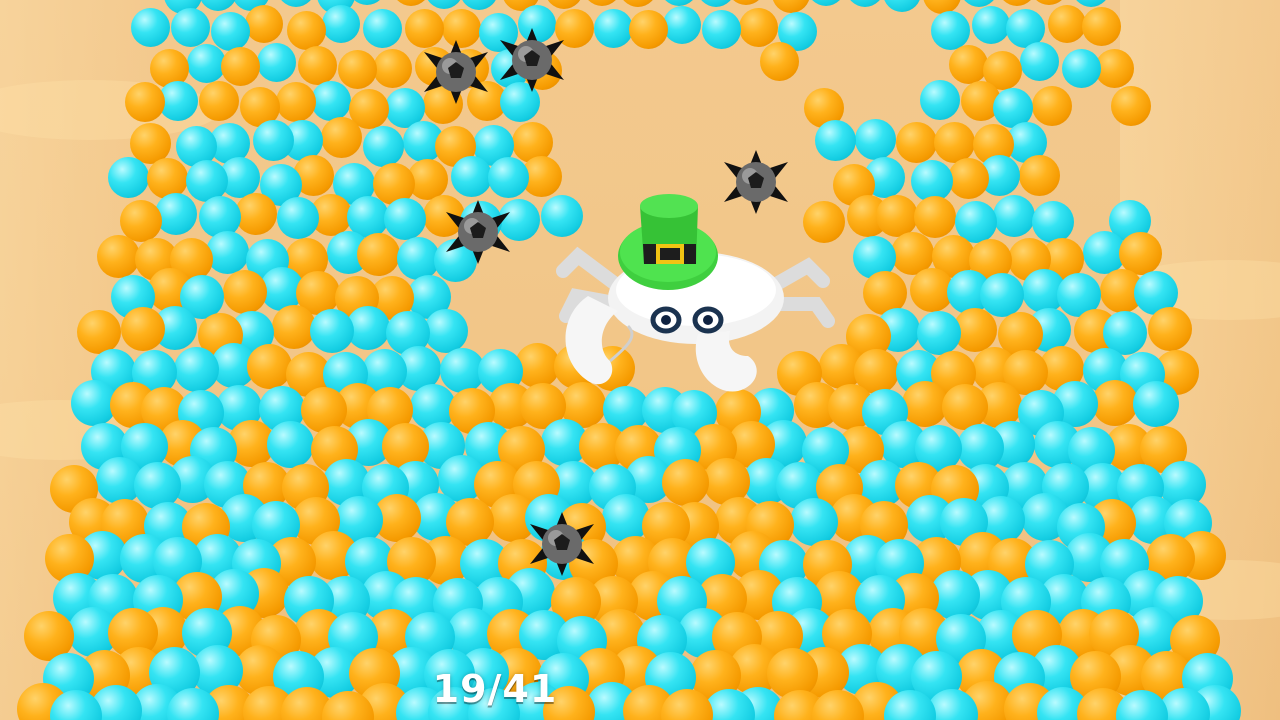 This screenshot has width=1280, height=720. What do you see at coordinates (698, 296) in the screenshot?
I see `crab-player-icon` at bounding box center [698, 296].